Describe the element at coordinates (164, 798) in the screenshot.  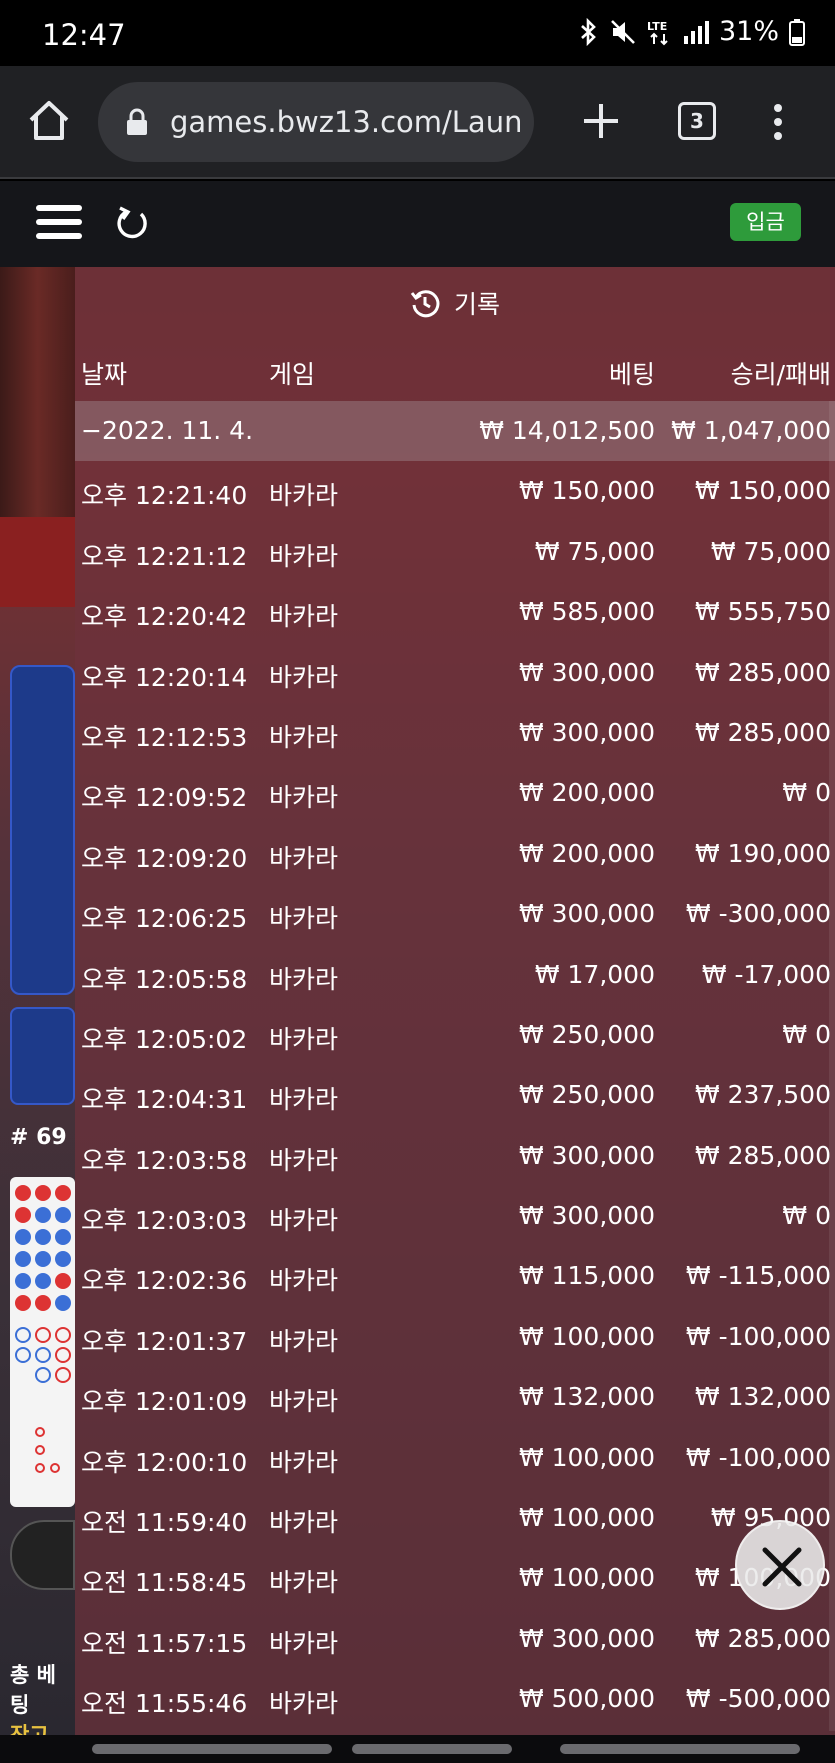
I see `row-time: 오후 12:09:52` at that location.